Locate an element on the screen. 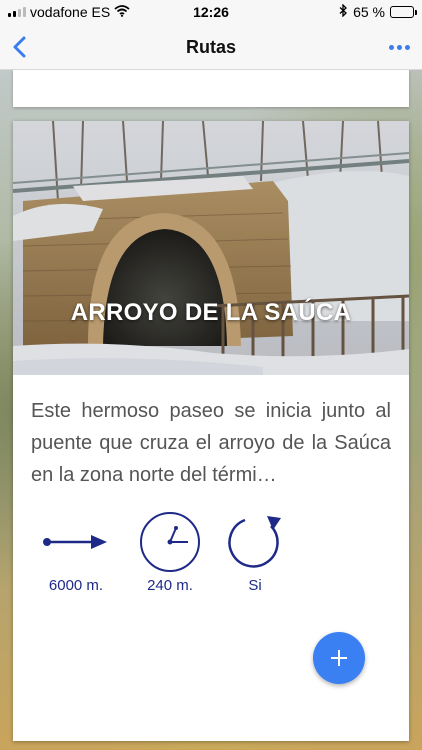 This screenshot has width=422, height=750. clock-icon is located at coordinates (170, 542).